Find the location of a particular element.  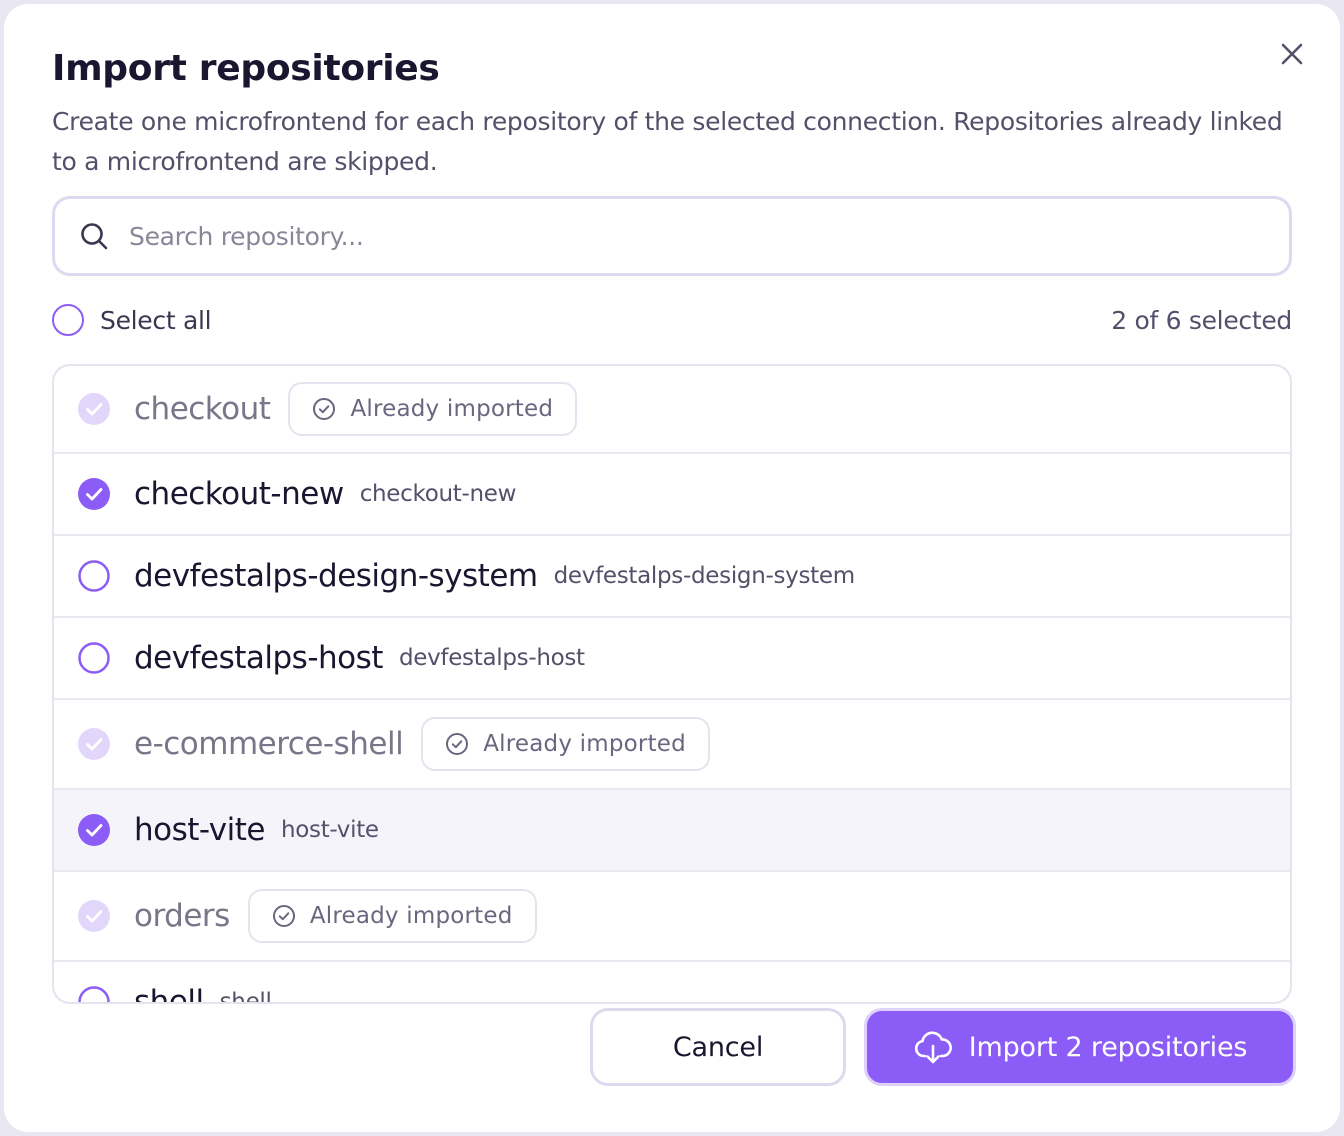

import-button: Import 2 repositories is located at coordinates (1080, 1047).